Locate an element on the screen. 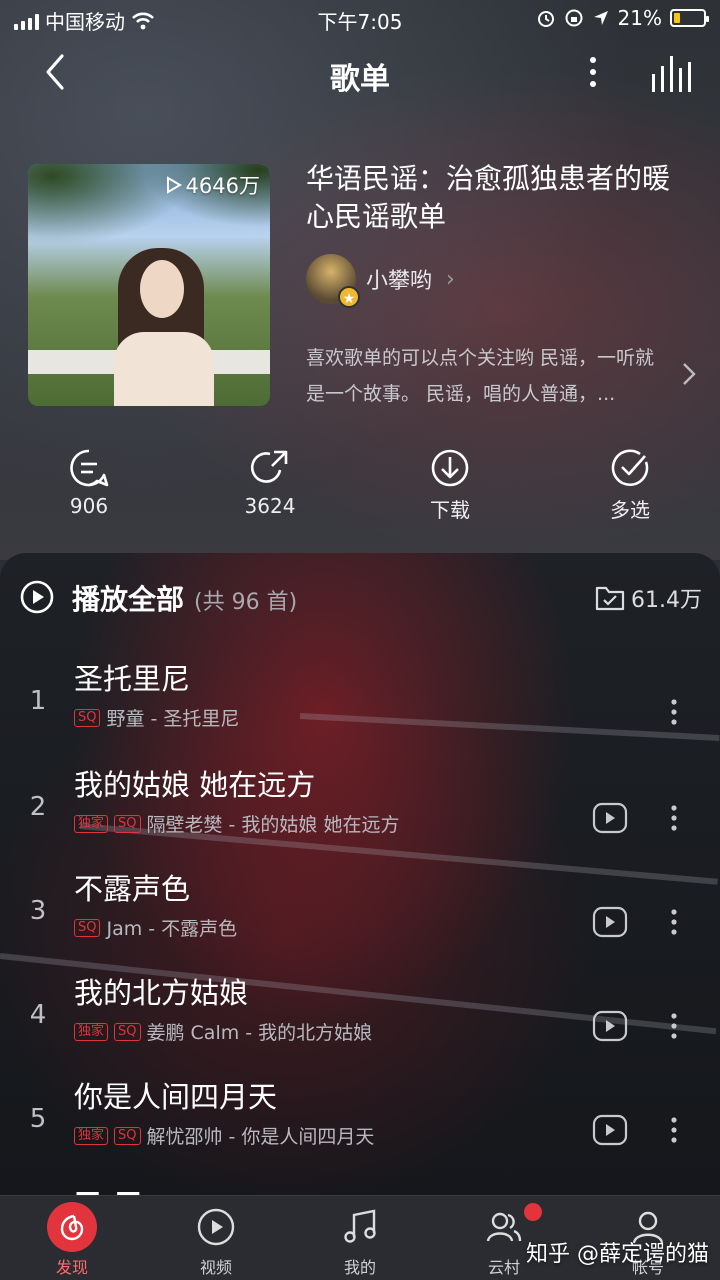 The height and width of the screenshot is (1280, 720). song-row-partial: ▬ ▬ is located at coordinates (134, 1187).